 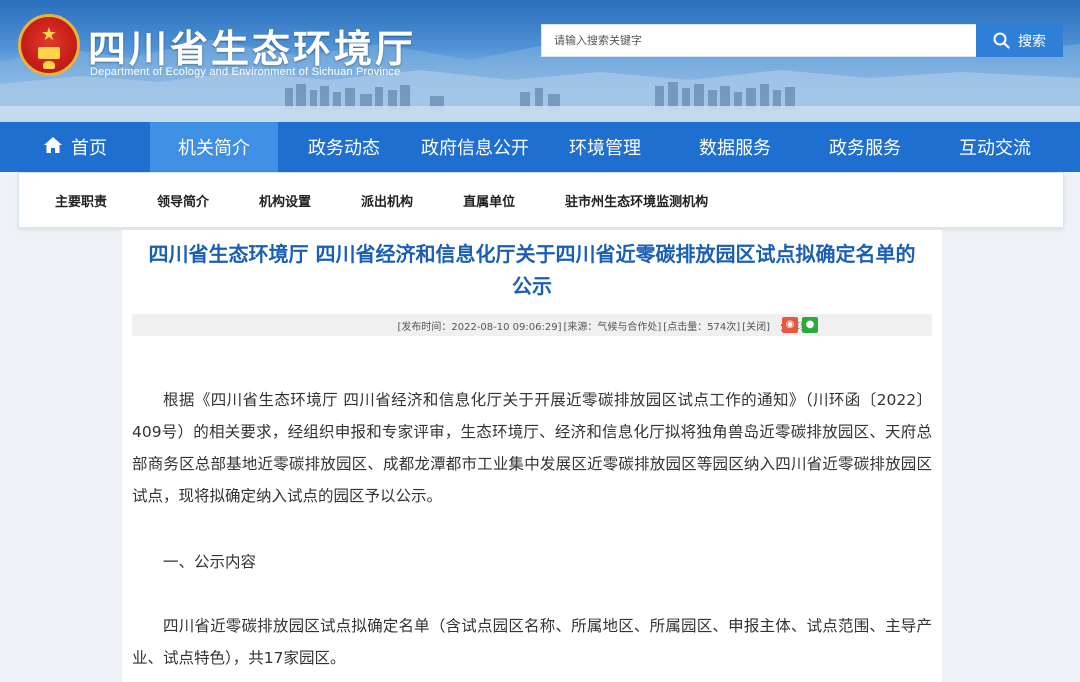 What do you see at coordinates (183, 200) in the screenshot?
I see `subnav-item-leaders: 领导简介` at bounding box center [183, 200].